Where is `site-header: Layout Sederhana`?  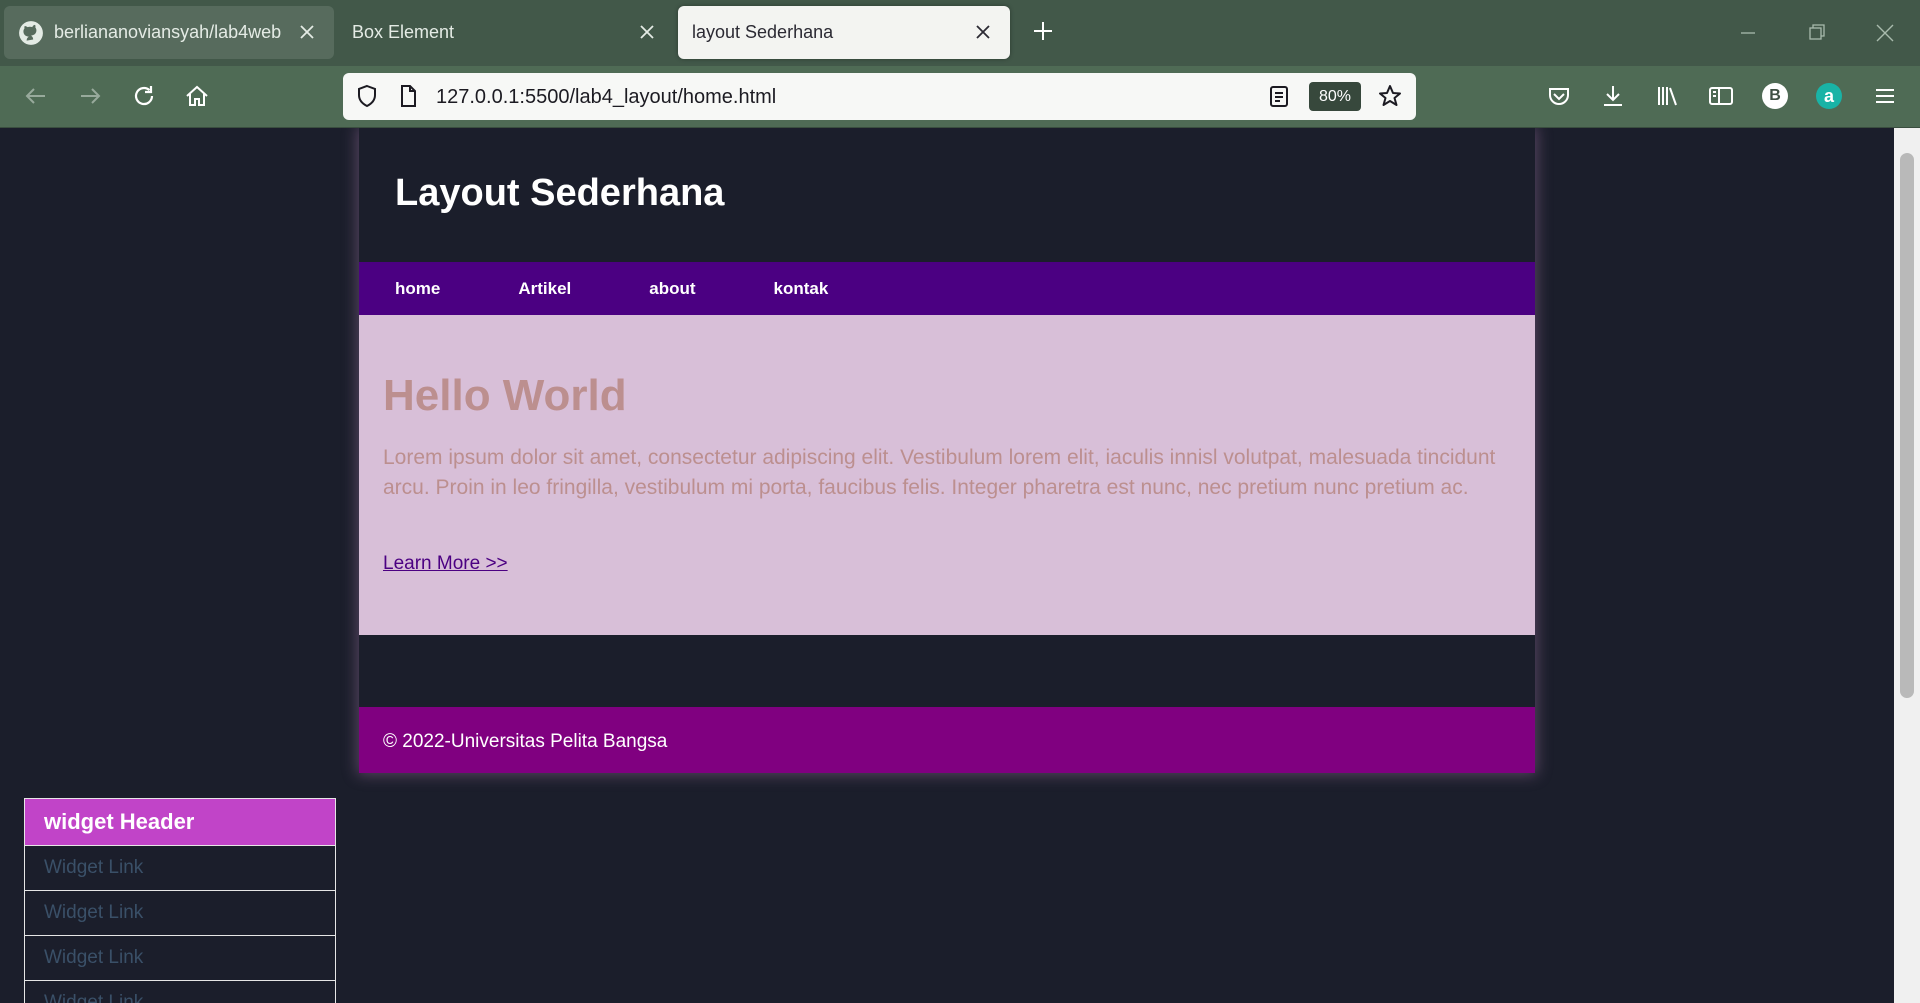
site-header: Layout Sederhana is located at coordinates (947, 195).